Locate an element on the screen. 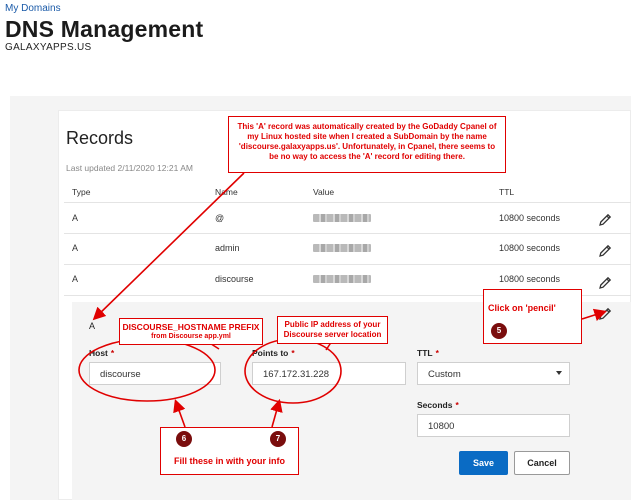 The width and height of the screenshot is (631, 500). click-pencil-text: Click on 'pencil' is located at coordinates (522, 308).